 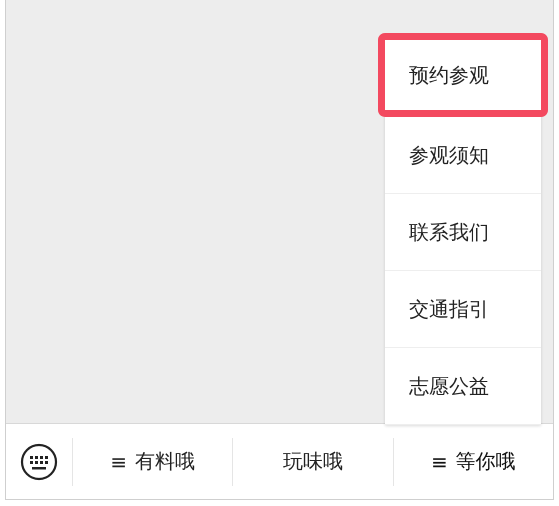 I want to click on menu-bar-item: 玩味哦, so click(x=312, y=462).